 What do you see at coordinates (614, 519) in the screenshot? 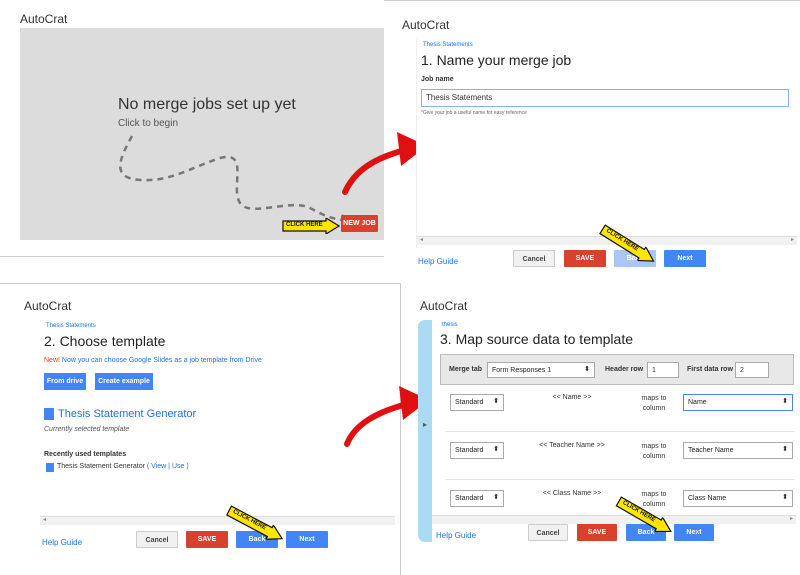
I see `horizontal-scrollbar: ▸` at bounding box center [614, 519].